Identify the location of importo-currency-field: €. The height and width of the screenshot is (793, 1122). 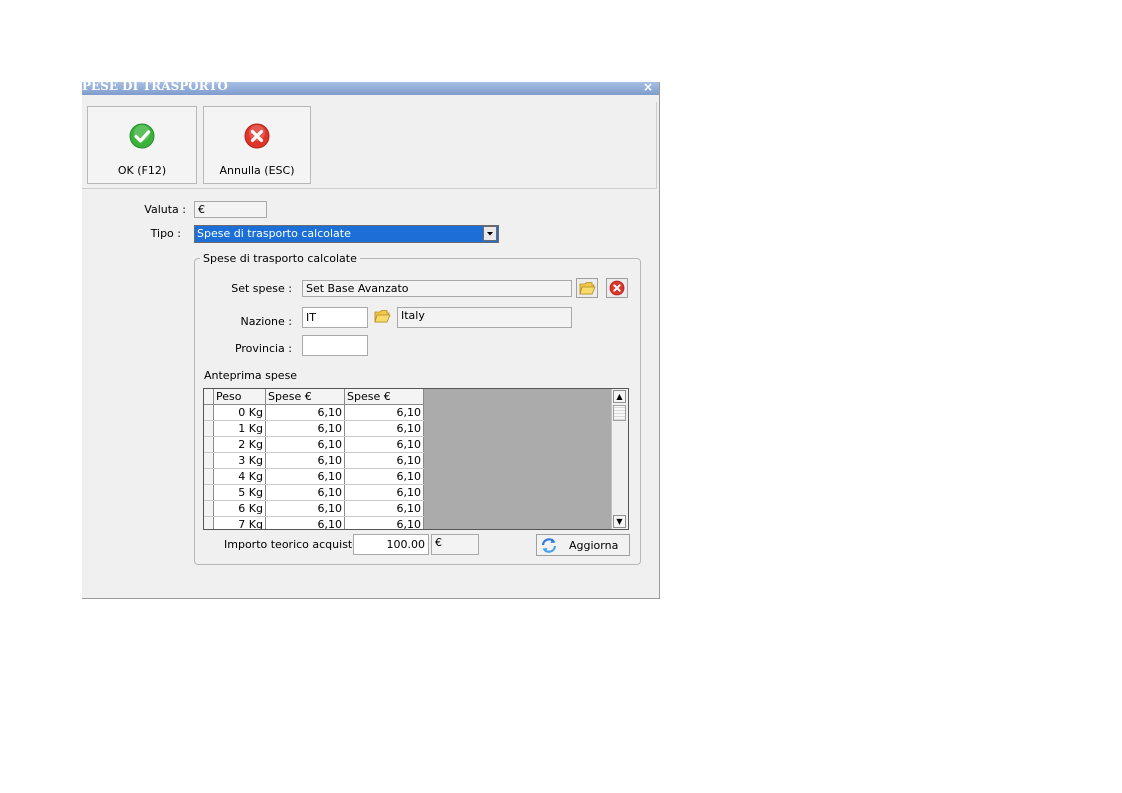
(455, 544).